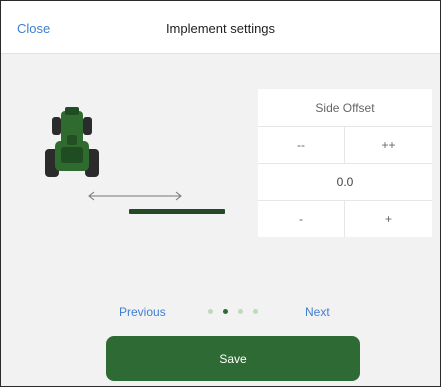 The width and height of the screenshot is (441, 387). Describe the element at coordinates (301, 219) in the screenshot. I see `decrement-button: -` at that location.